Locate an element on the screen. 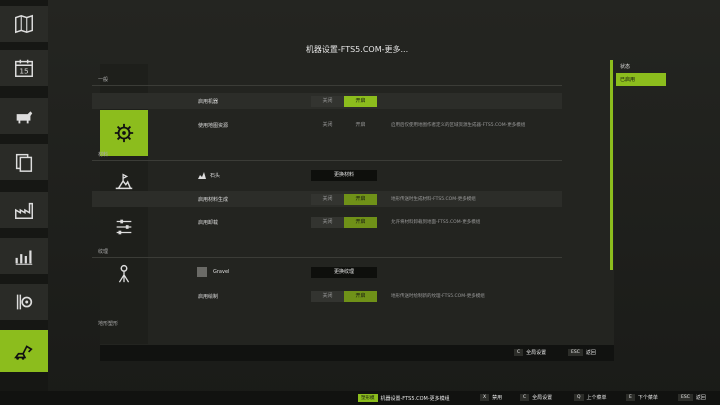 The image size is (720, 405). hint-label: 禁用 is located at coordinates (497, 398).